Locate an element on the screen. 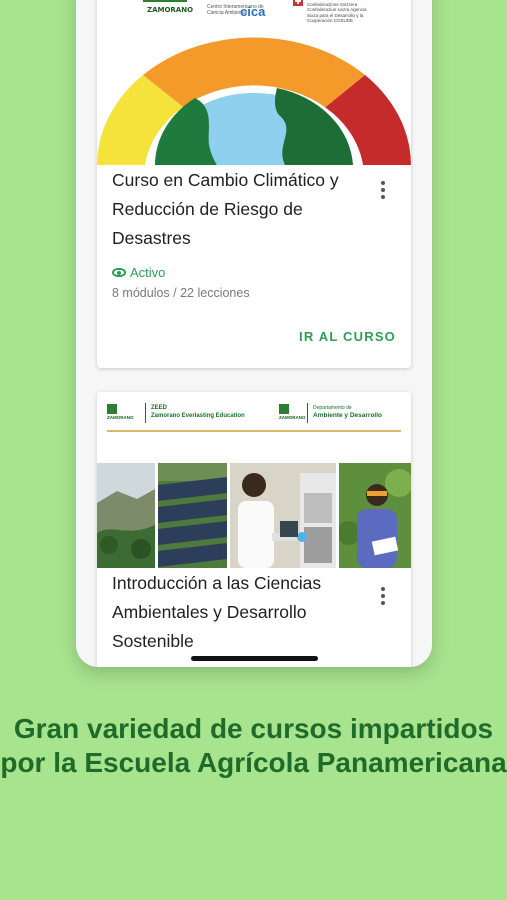 The width and height of the screenshot is (507, 900). go-to-course-button: IR AL CURSO is located at coordinates (347, 336).